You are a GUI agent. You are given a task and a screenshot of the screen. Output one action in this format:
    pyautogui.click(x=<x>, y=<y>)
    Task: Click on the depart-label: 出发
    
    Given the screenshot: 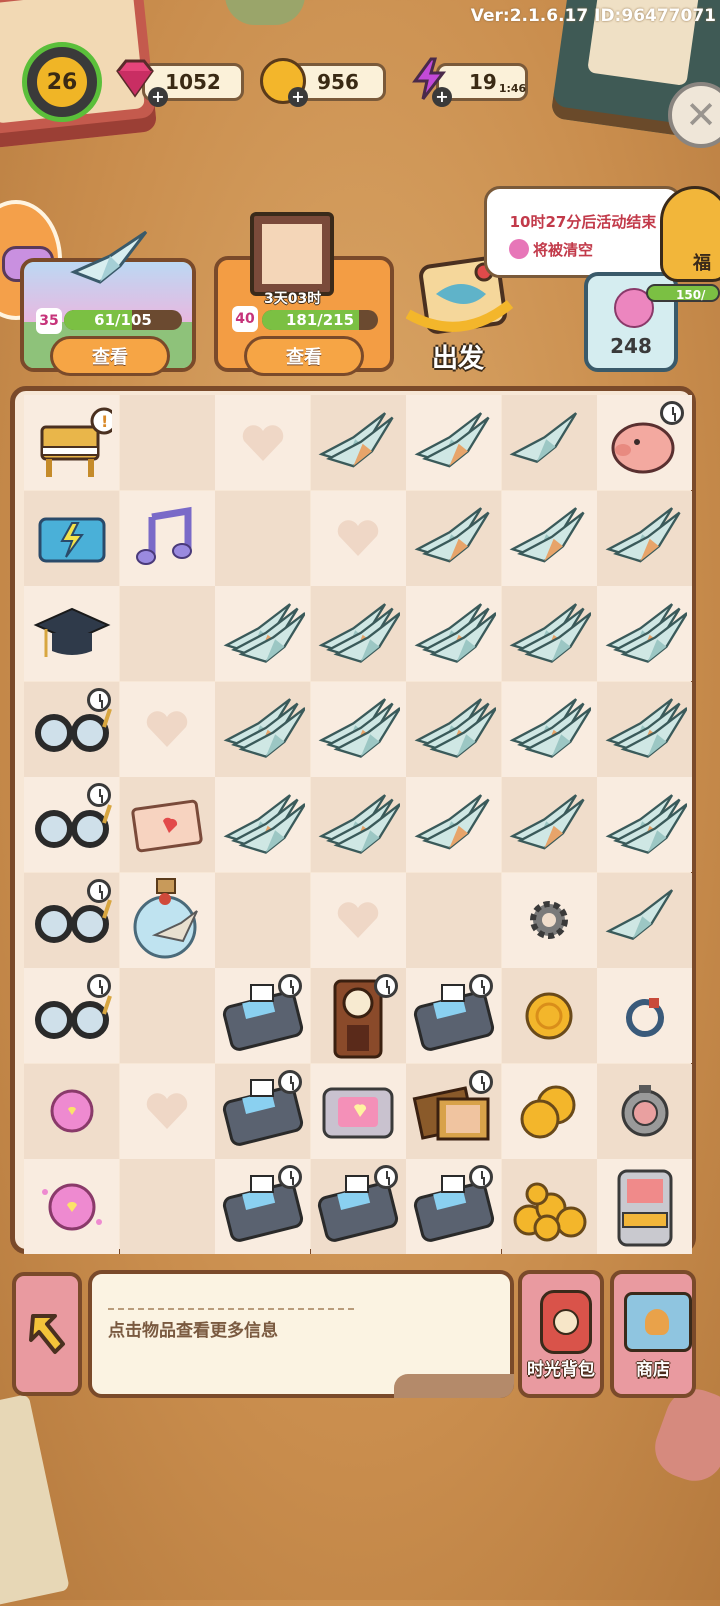 What is the action you would take?
    pyautogui.click(x=458, y=359)
    